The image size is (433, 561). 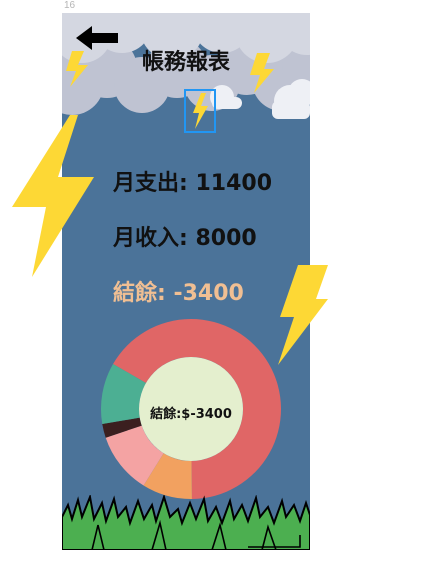 What do you see at coordinates (53, 196) in the screenshot?
I see `large-lightning-icon` at bounding box center [53, 196].